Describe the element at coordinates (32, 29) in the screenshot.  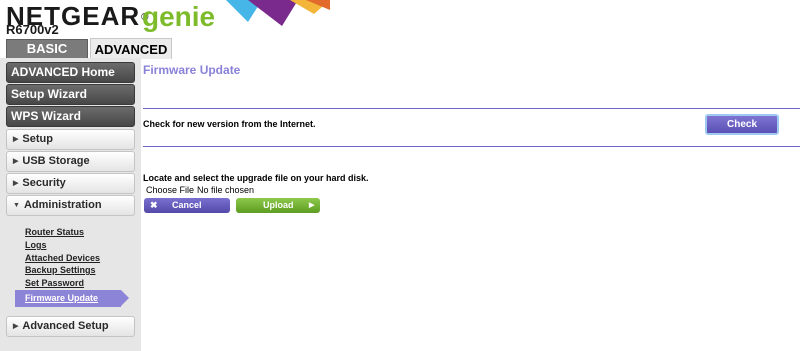
I see `model-name: R6700v2` at that location.